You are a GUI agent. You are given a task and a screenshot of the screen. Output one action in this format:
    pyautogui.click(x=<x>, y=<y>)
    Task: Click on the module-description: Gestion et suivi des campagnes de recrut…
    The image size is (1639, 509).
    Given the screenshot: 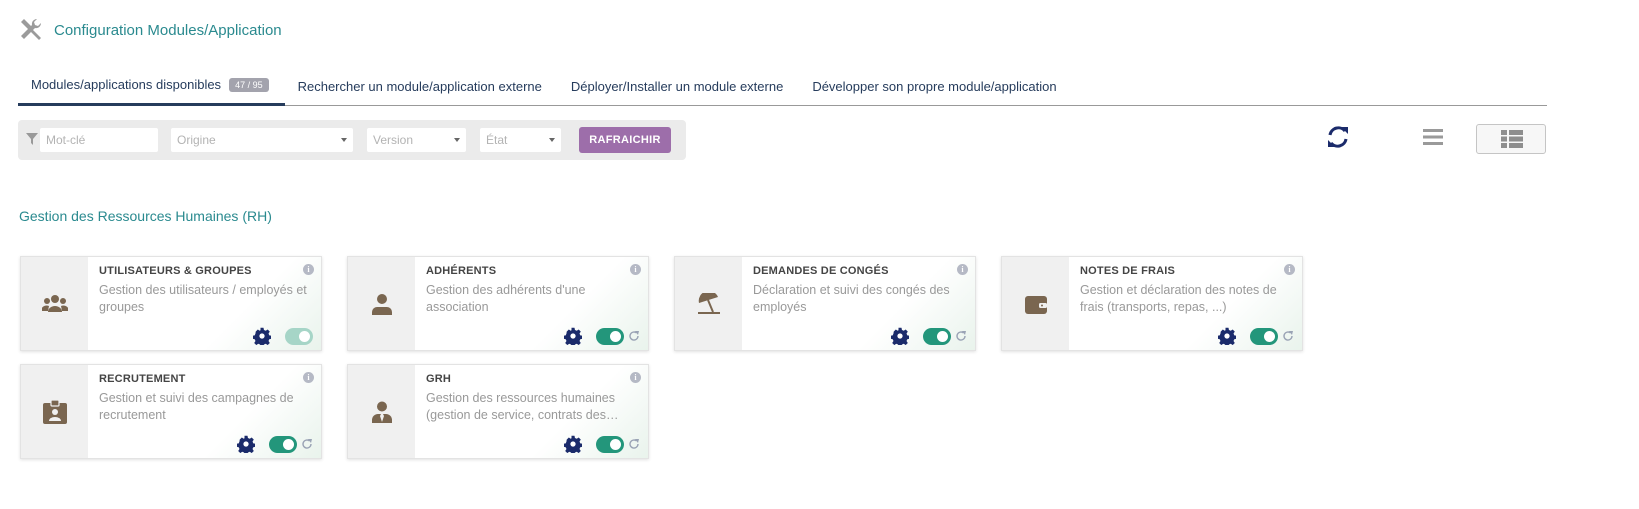 What is the action you would take?
    pyautogui.click(x=196, y=406)
    